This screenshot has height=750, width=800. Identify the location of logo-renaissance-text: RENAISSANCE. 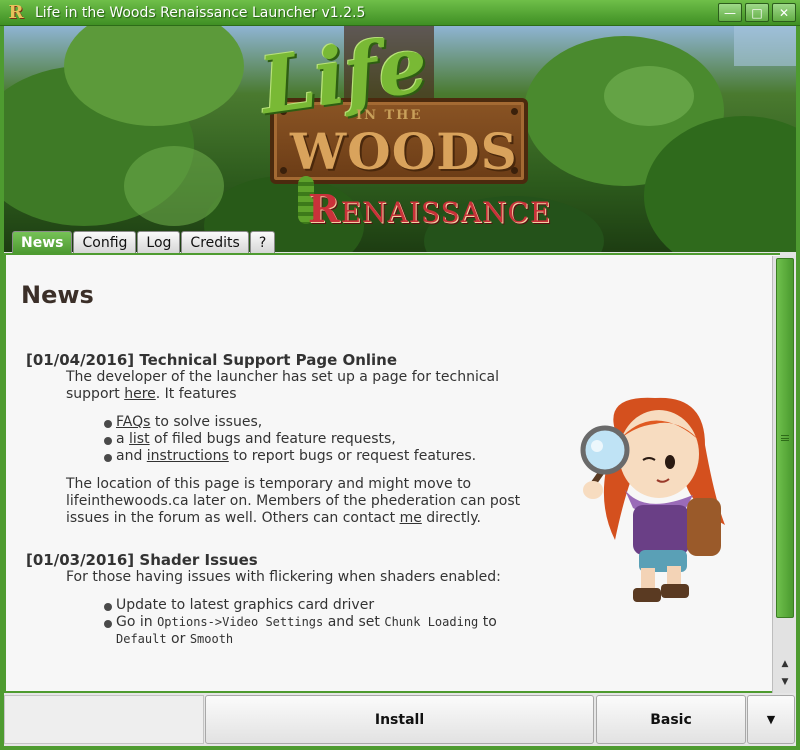
(429, 208).